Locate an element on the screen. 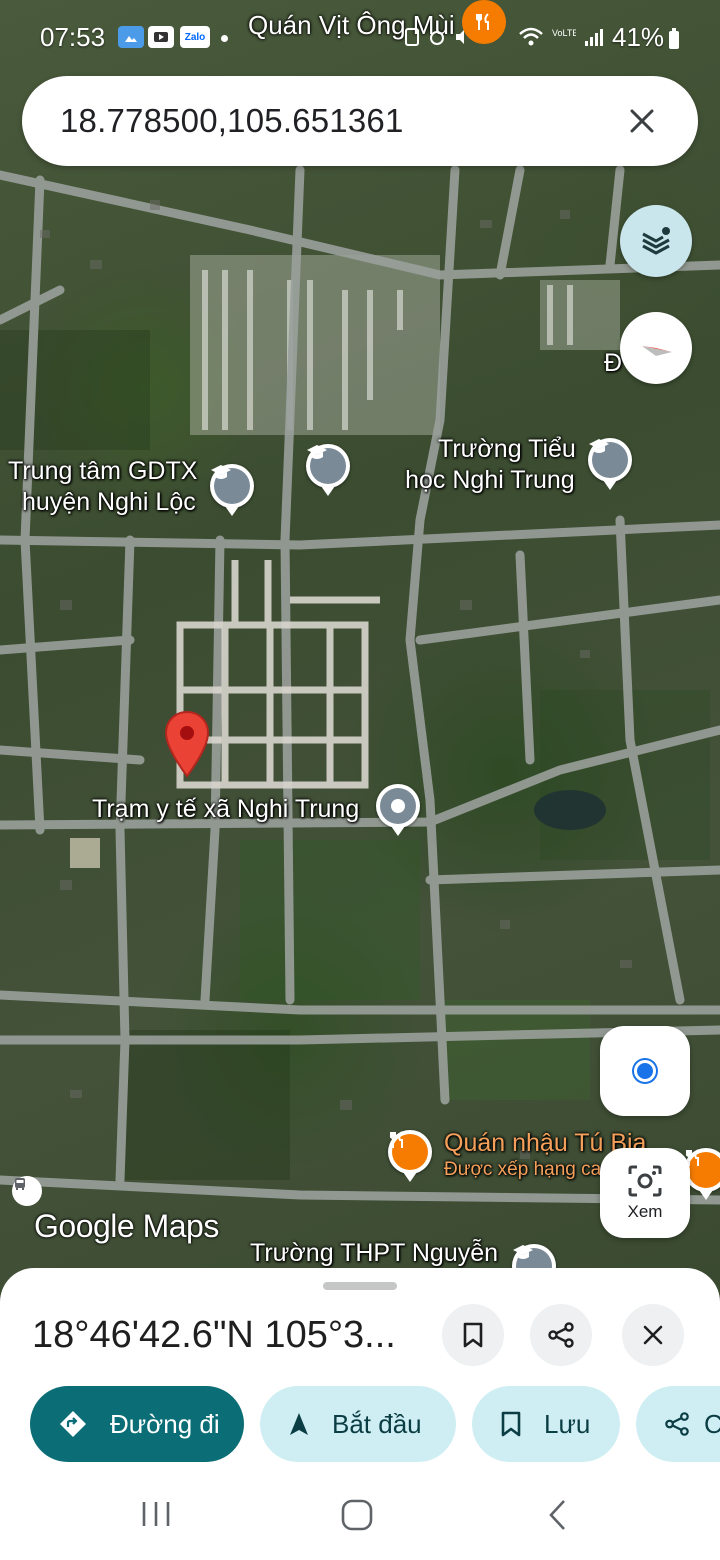 This screenshot has height=1560, width=720. video-notification-icon is located at coordinates (161, 37).